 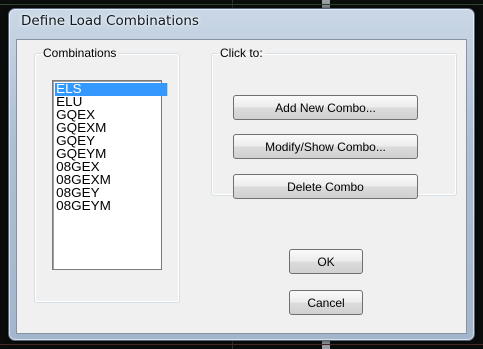 I want to click on ok-button: OK, so click(x=326, y=261).